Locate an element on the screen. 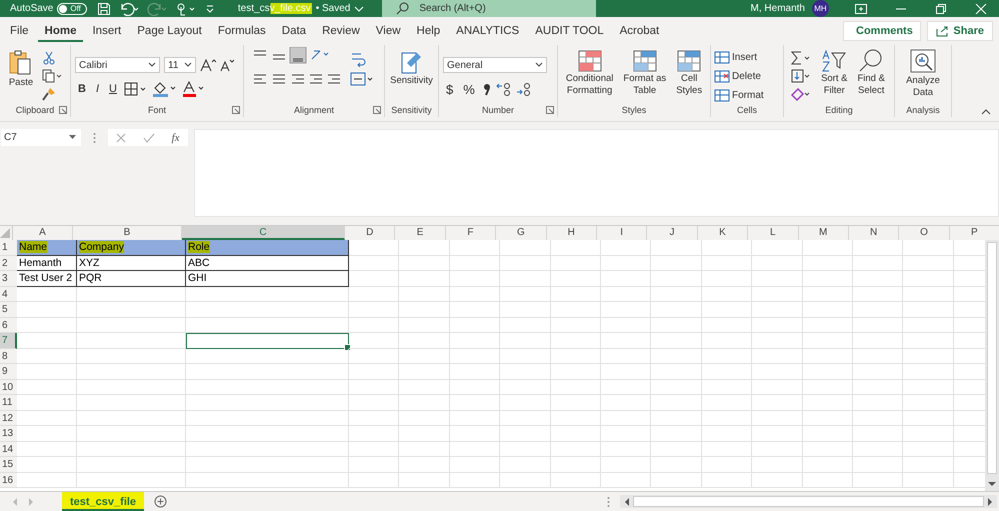 The height and width of the screenshot is (511, 999). user-avatar: MH is located at coordinates (820, 8).